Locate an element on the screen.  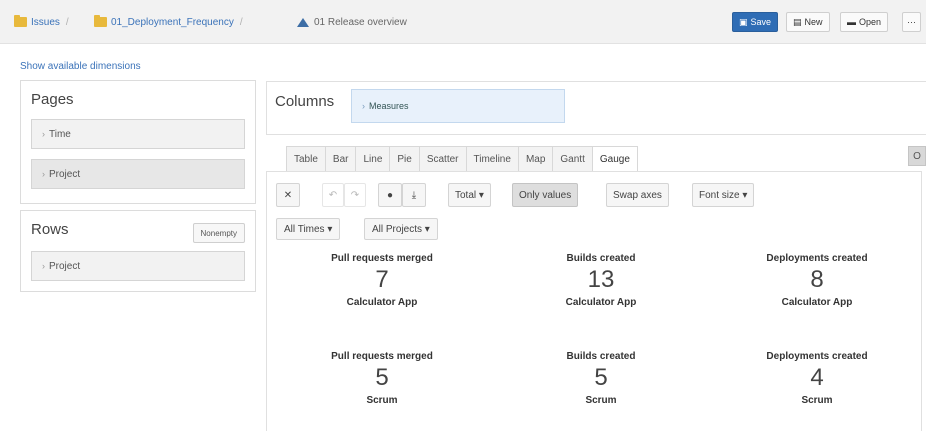
open-folder-icon: ▬ is located at coordinates (851, 22).